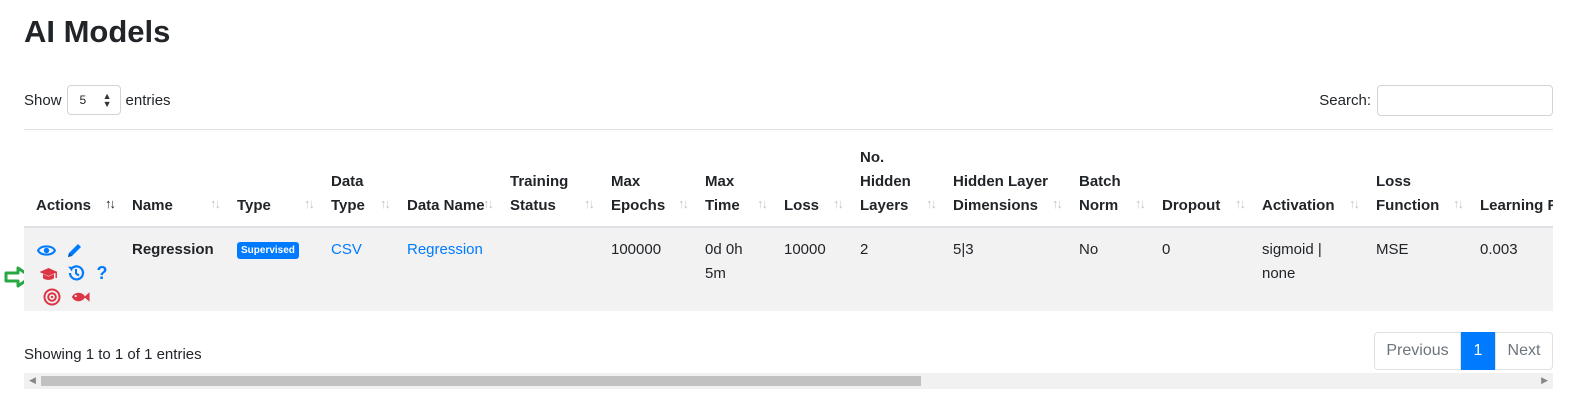 The image size is (1577, 406). What do you see at coordinates (268, 250) in the screenshot?
I see `type-badge: Supervised` at bounding box center [268, 250].